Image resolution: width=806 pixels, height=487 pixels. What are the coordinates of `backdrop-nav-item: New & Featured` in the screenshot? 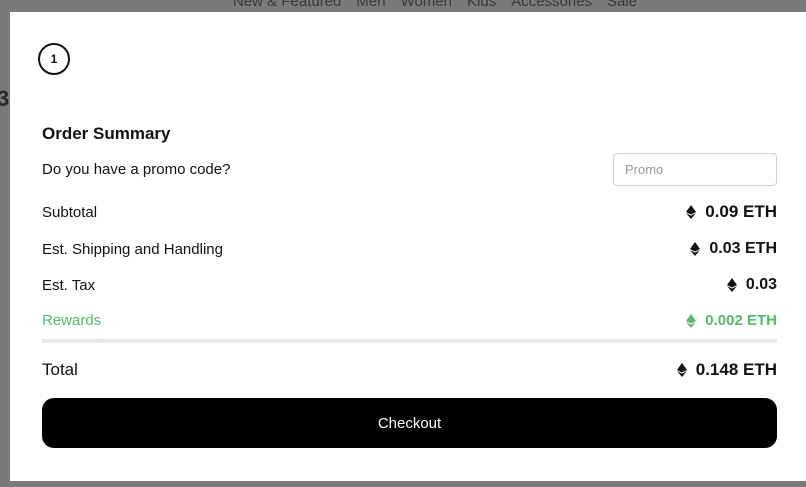 It's located at (287, 5).